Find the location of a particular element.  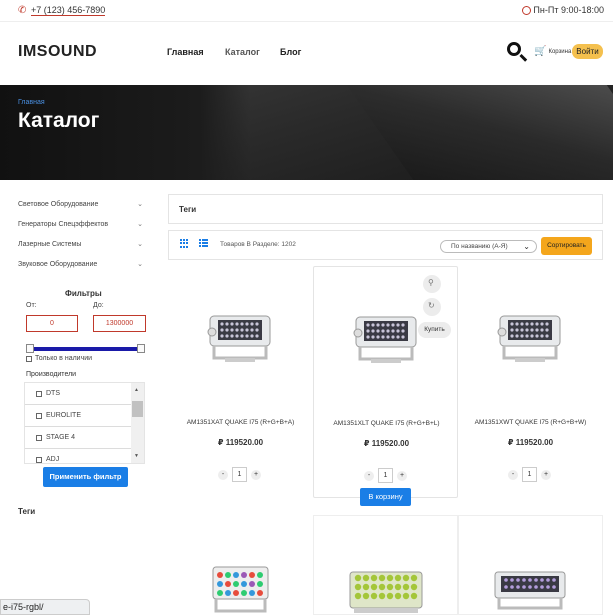

manufacturer-label: STAGE 4 is located at coordinates (61, 437).